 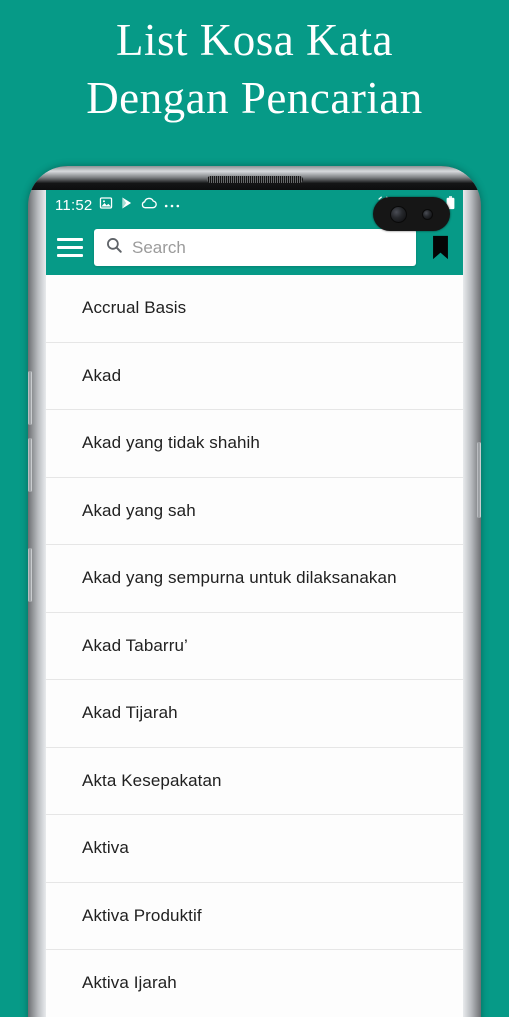 What do you see at coordinates (106, 205) in the screenshot?
I see `image-icon` at bounding box center [106, 205].